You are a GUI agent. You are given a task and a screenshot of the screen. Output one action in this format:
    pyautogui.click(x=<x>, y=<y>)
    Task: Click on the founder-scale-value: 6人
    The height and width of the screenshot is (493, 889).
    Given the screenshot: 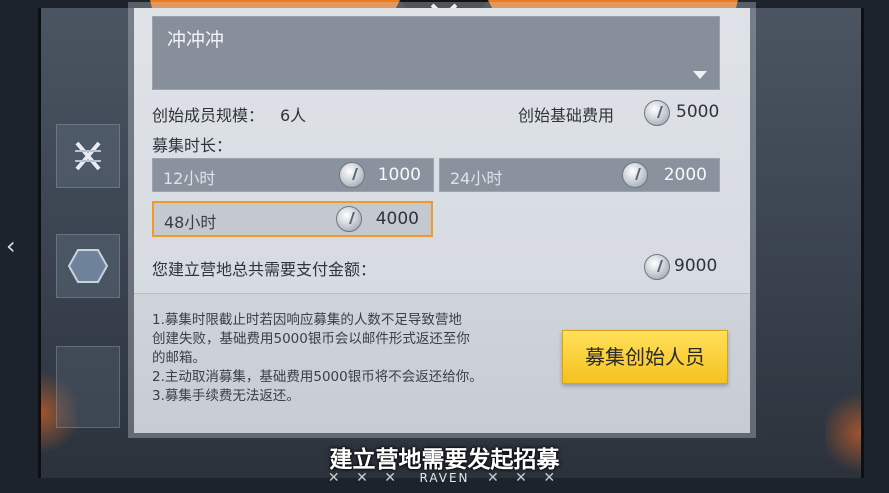 What is the action you would take?
    pyautogui.click(x=293, y=115)
    